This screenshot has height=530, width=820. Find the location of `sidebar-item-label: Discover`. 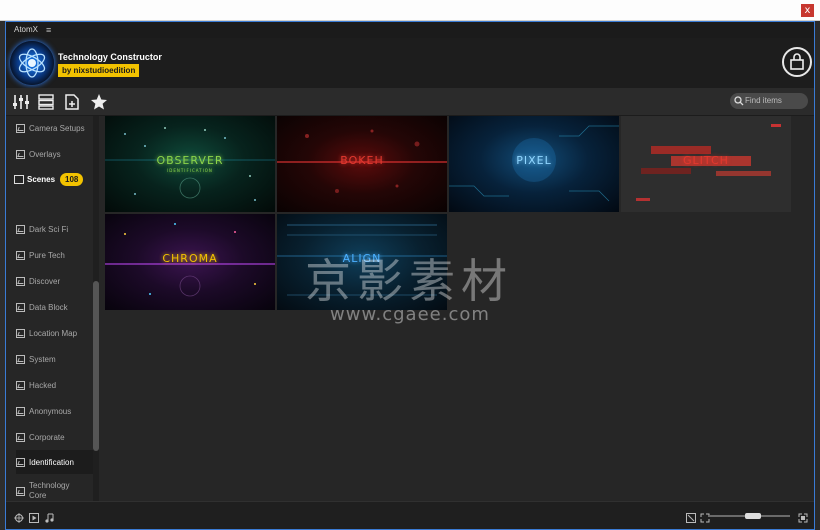

sidebar-item-label: Discover is located at coordinates (45, 281).